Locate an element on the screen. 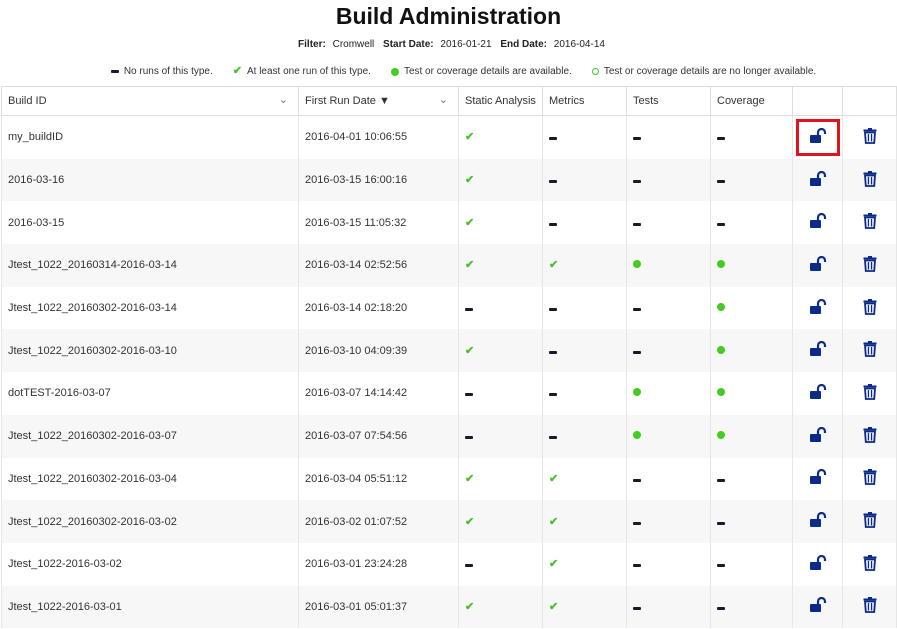  start-date-value: 2016-01-21 is located at coordinates (466, 44).